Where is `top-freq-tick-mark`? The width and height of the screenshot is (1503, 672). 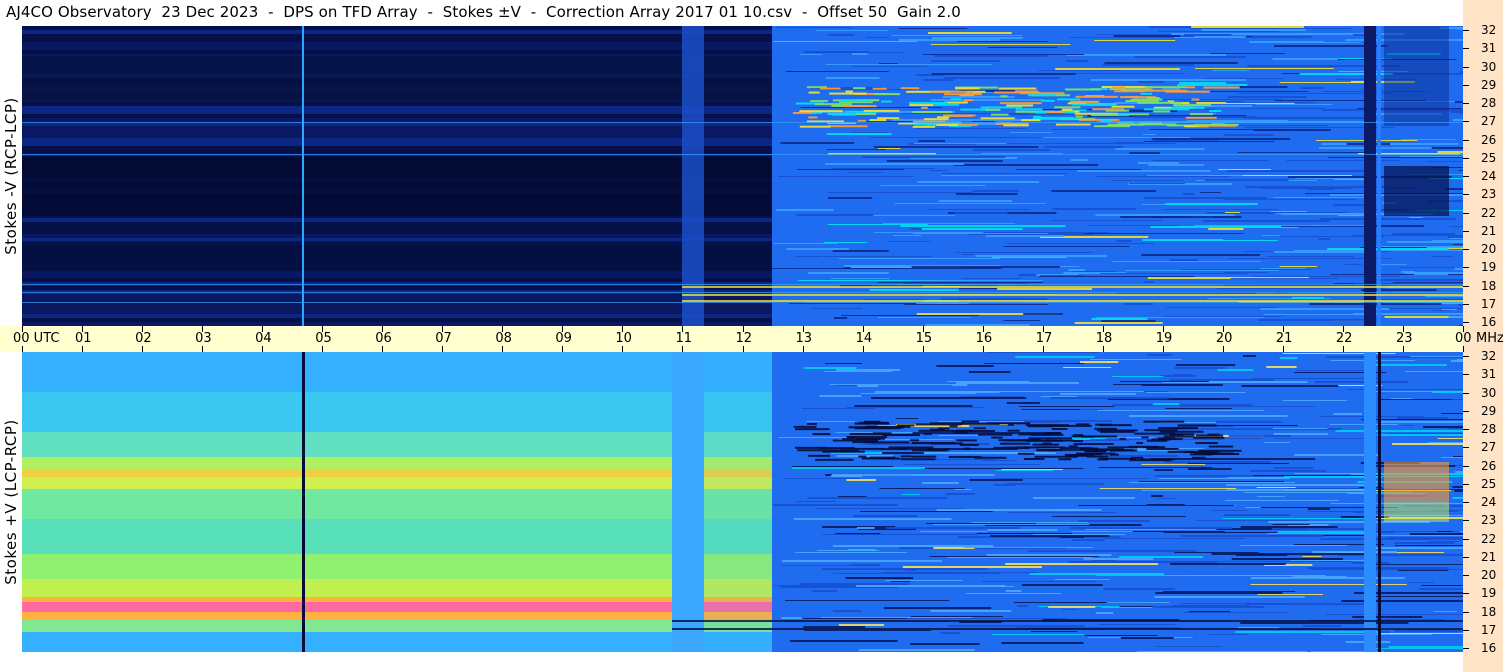 top-freq-tick-mark is located at coordinates (1466, 122).